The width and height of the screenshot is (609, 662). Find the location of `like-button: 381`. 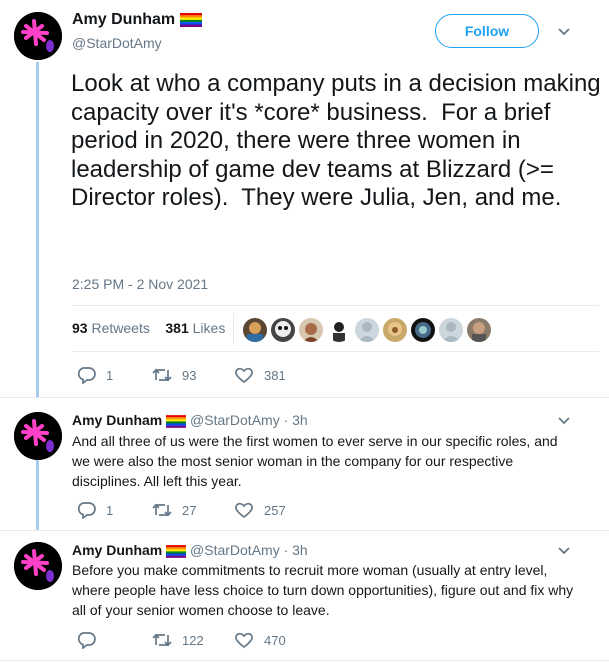

like-button: 381 is located at coordinates (260, 375).